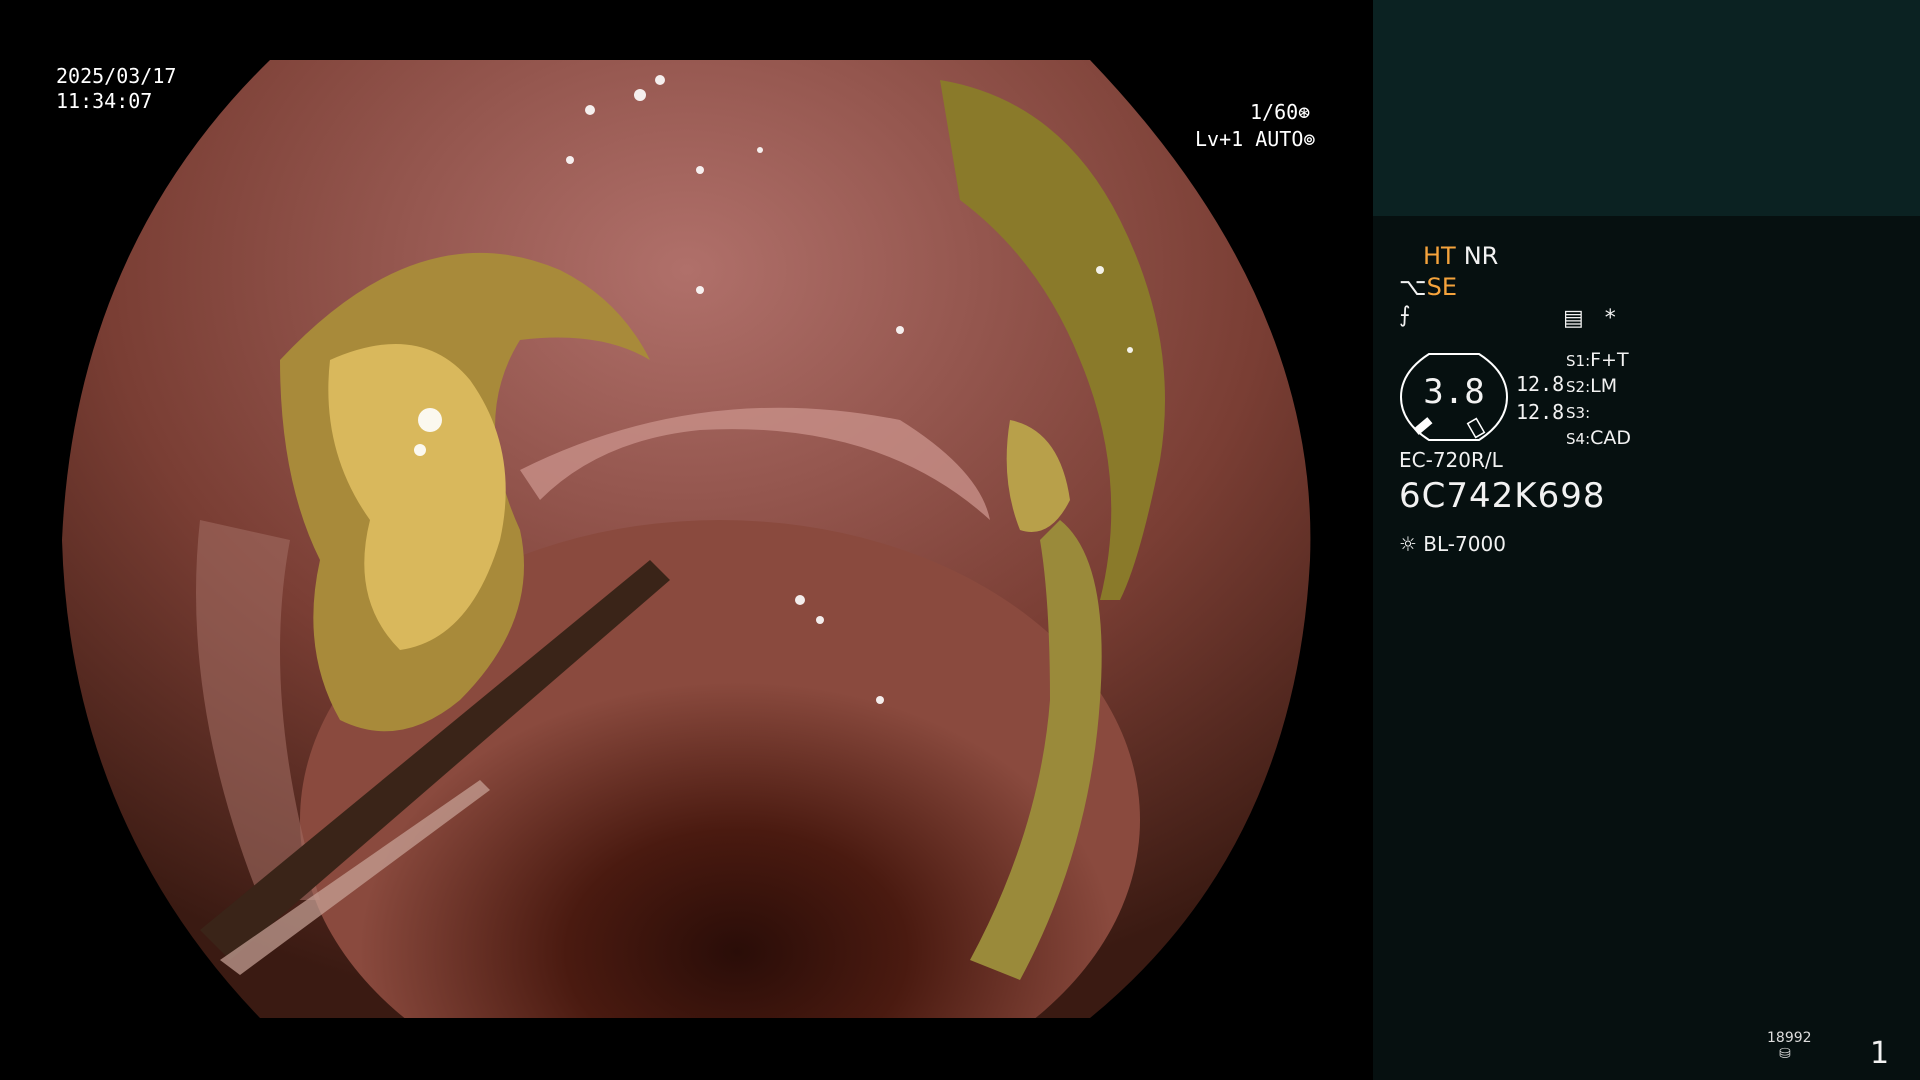 This screenshot has width=1920, height=1080. Describe the element at coordinates (1573, 318) in the screenshot. I see `menu-icon: ▤` at that location.